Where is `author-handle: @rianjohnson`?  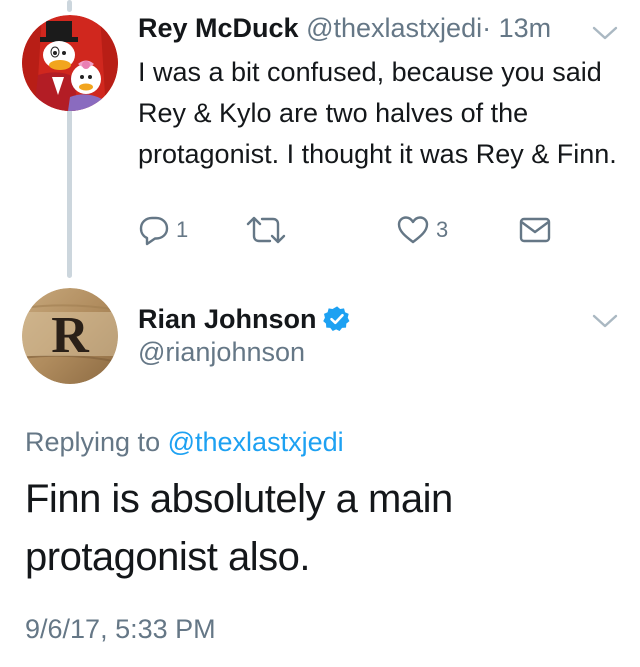
author-handle: @rianjohnson is located at coordinates (221, 352).